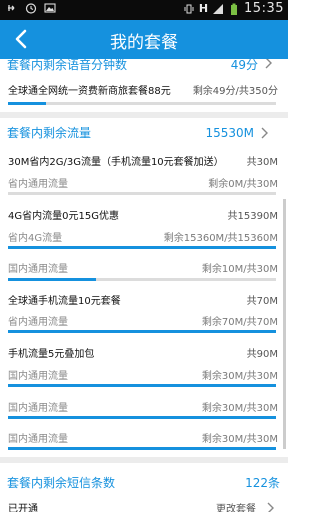  What do you see at coordinates (236, 506) in the screenshot?
I see `change-plan-link: 更改套餐` at bounding box center [236, 506].